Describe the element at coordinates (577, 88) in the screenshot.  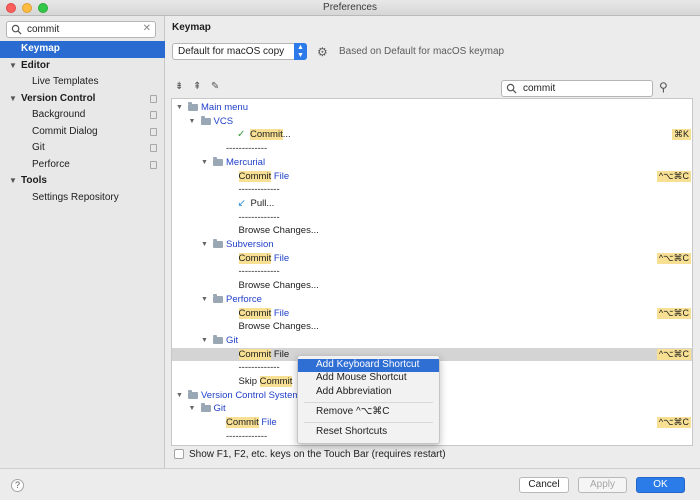
I see `keymap-filter-field: commit` at that location.